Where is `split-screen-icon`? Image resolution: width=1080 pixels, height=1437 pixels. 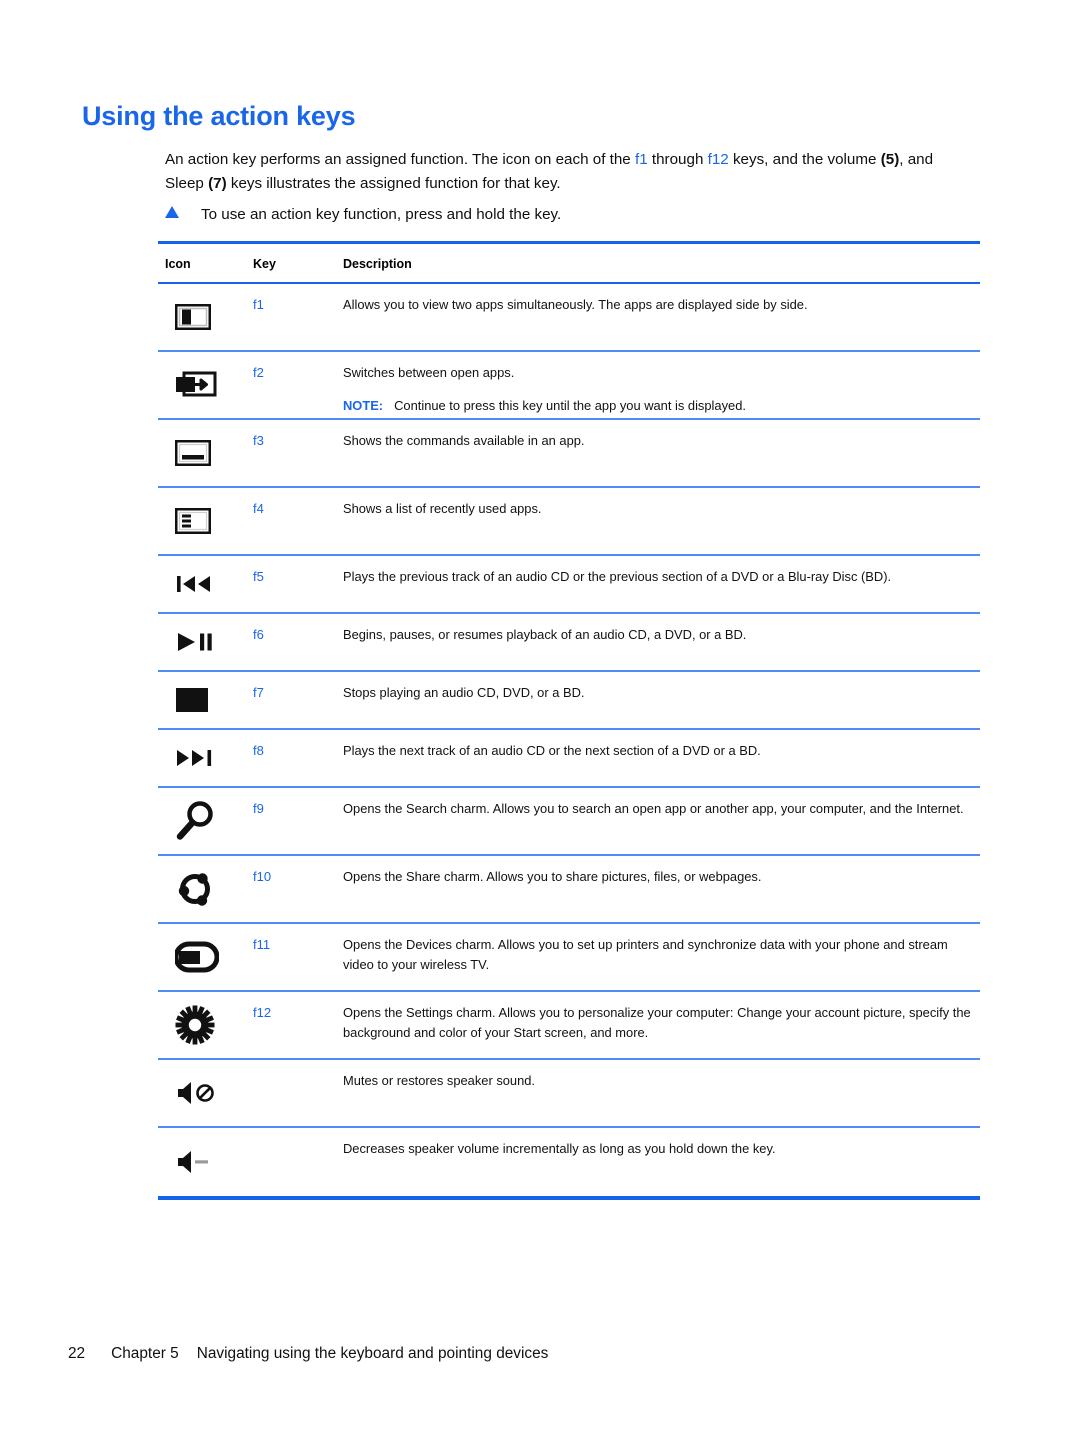 split-screen-icon is located at coordinates (205, 317).